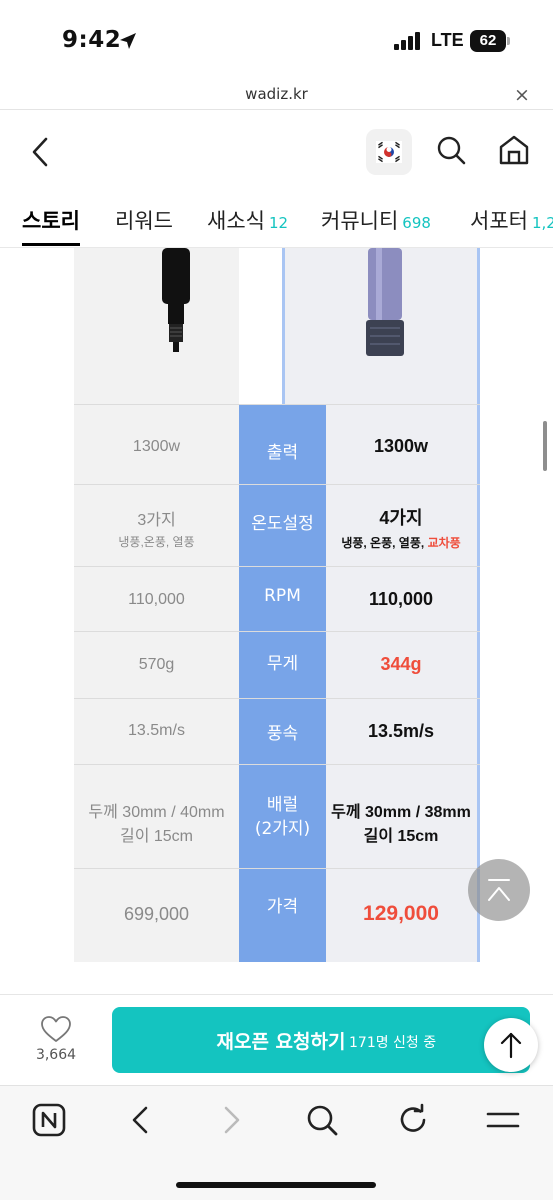 Image resolution: width=553 pixels, height=1200 pixels. Describe the element at coordinates (236, 221) in the screenshot. I see `tab-label: 새소식` at that location.